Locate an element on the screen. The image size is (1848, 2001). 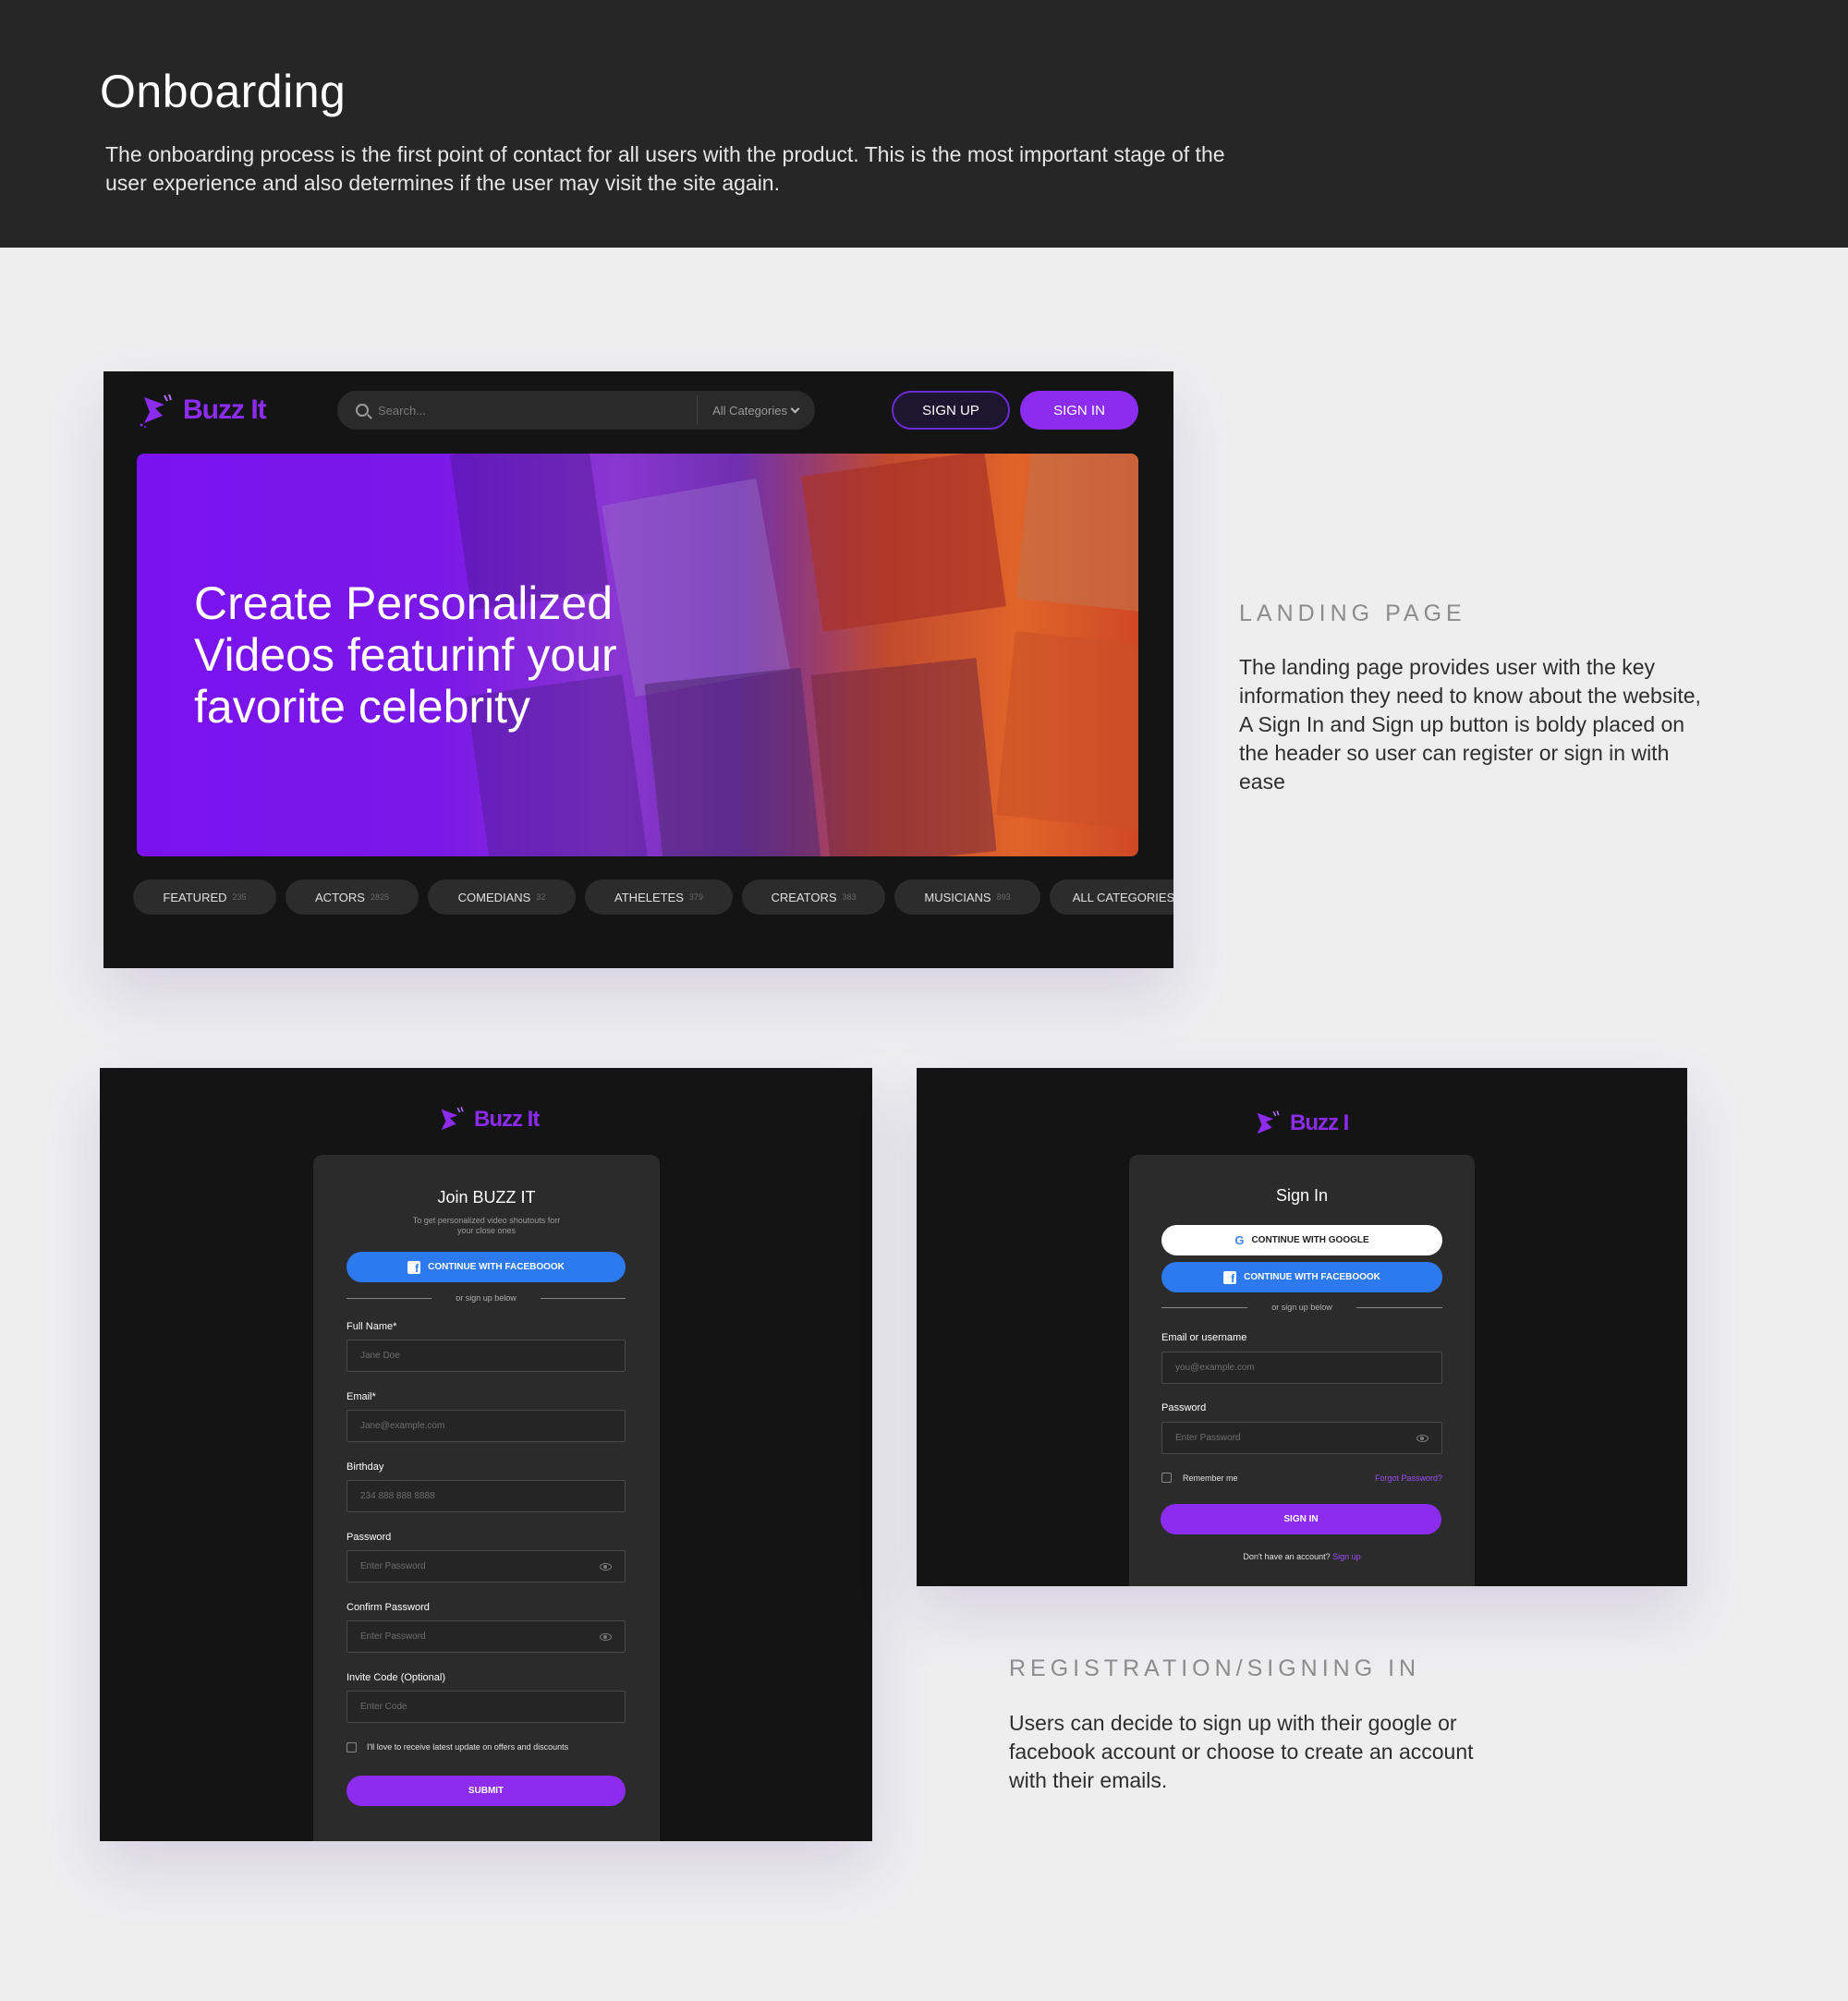
email-label: Email* is located at coordinates (361, 1396).